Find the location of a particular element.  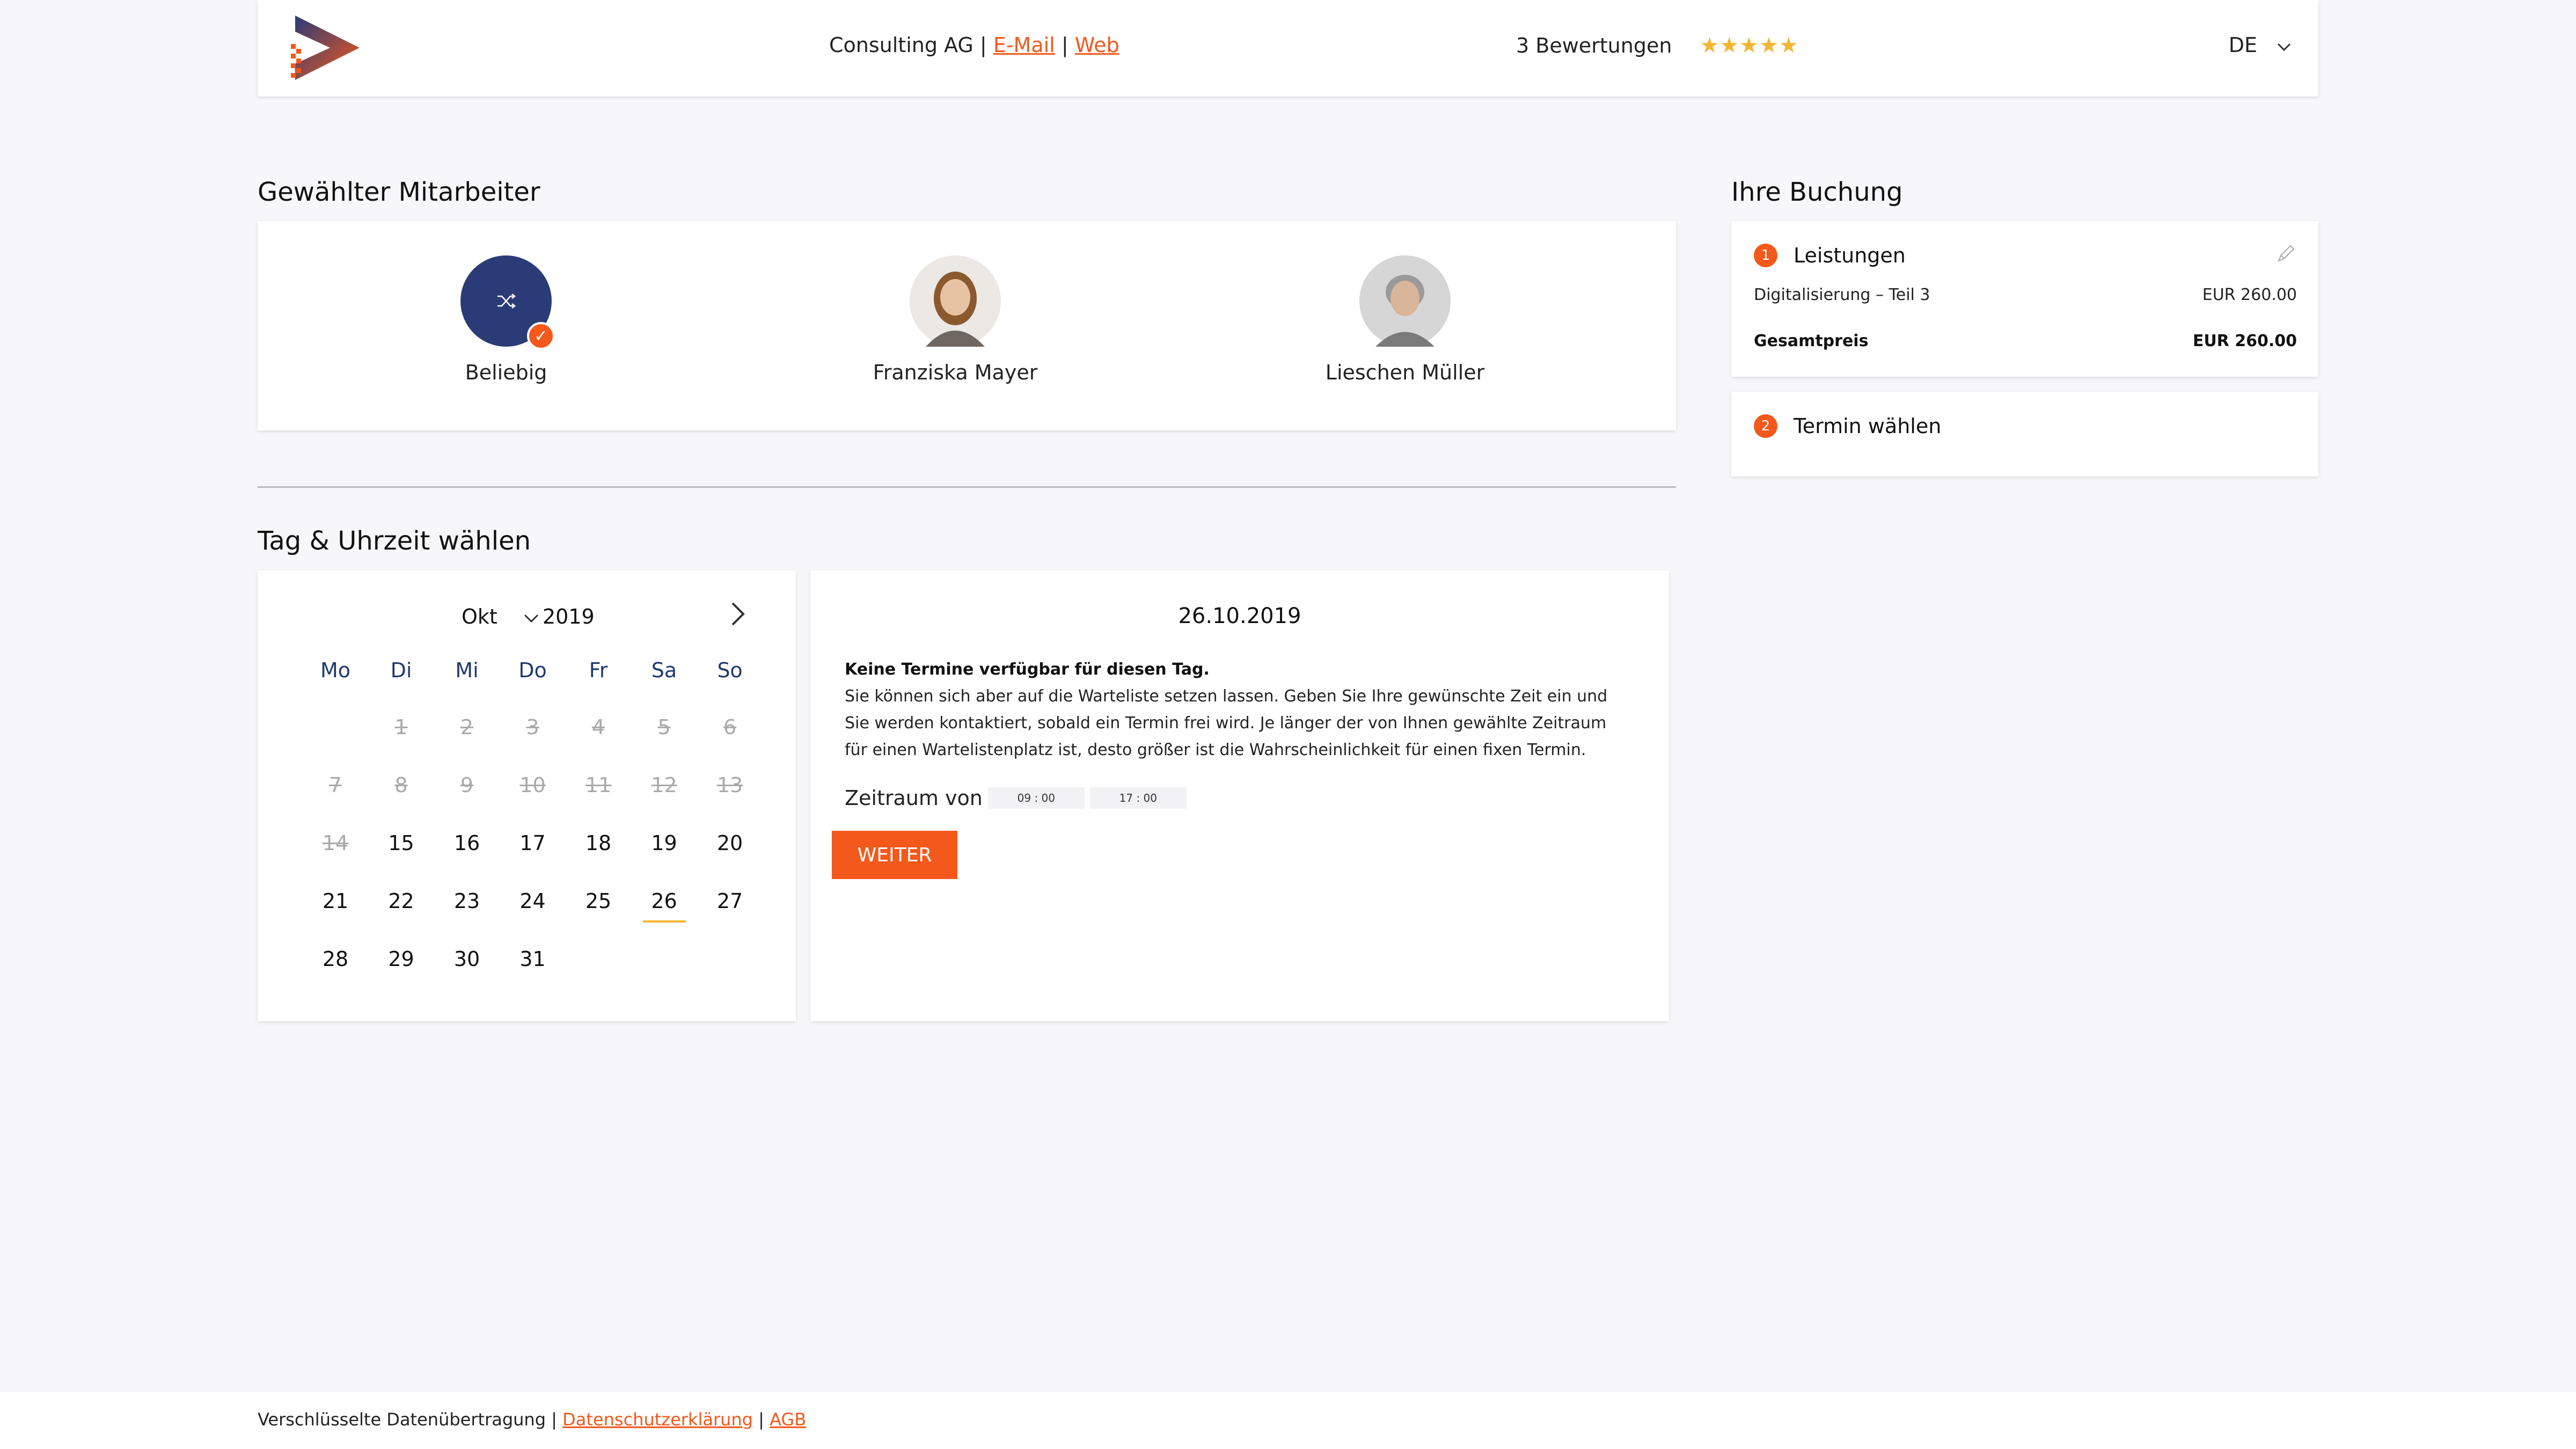

service-row: Digitalisierung – Teil 3 EUR 260.00 is located at coordinates (2025, 295).